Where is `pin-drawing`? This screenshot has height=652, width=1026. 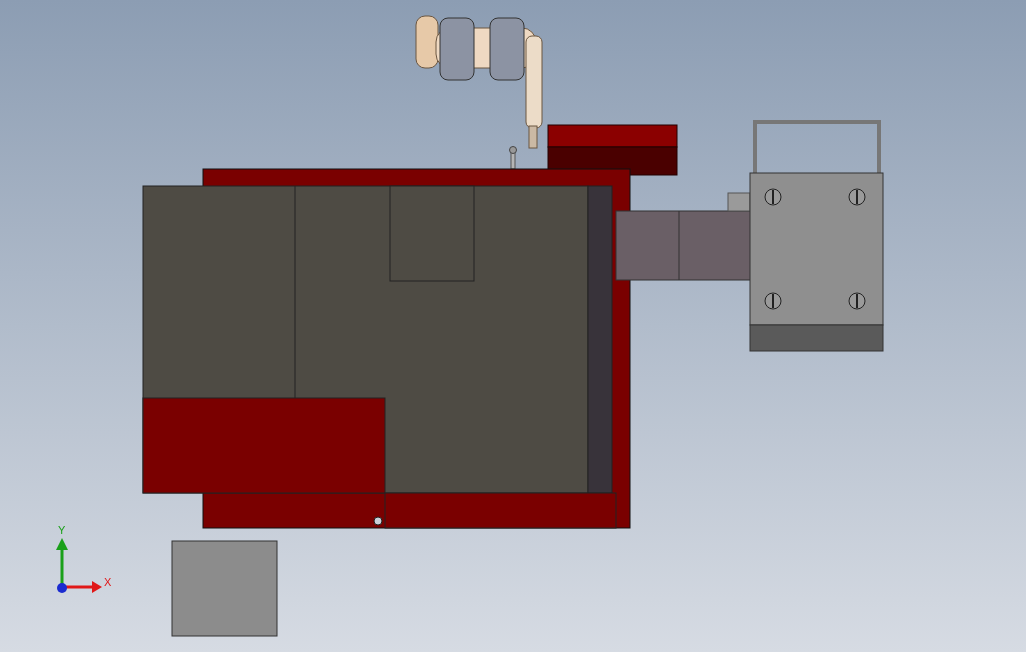
pin-drawing is located at coordinates (513, 158).